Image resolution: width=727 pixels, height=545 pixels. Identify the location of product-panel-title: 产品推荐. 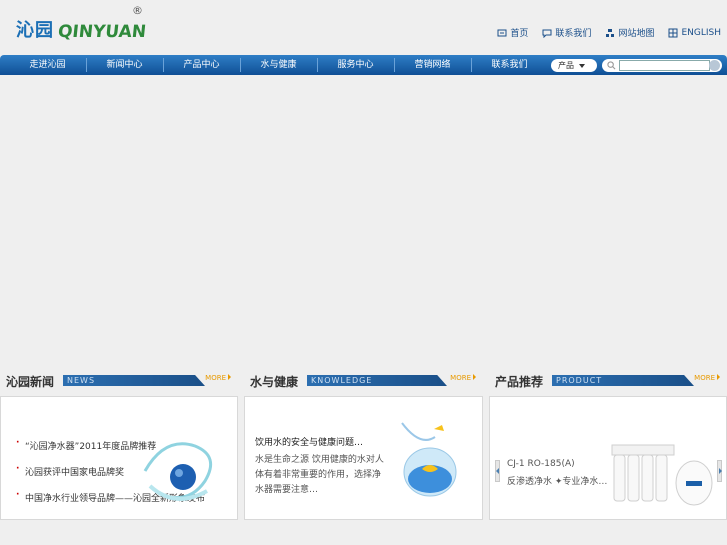
(519, 382).